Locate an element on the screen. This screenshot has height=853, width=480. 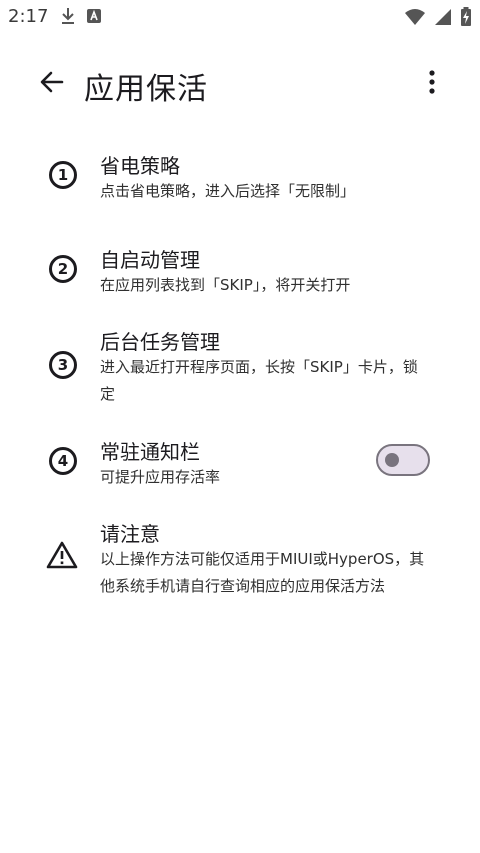
item-title: 省电策略 is located at coordinates (140, 166).